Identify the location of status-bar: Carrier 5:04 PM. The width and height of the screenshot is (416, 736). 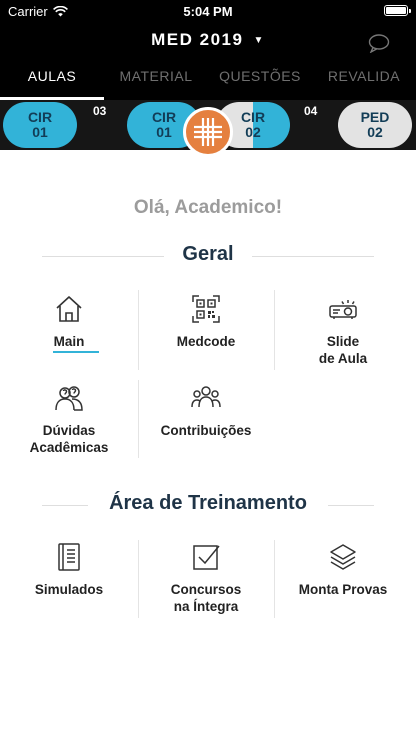
(208, 11).